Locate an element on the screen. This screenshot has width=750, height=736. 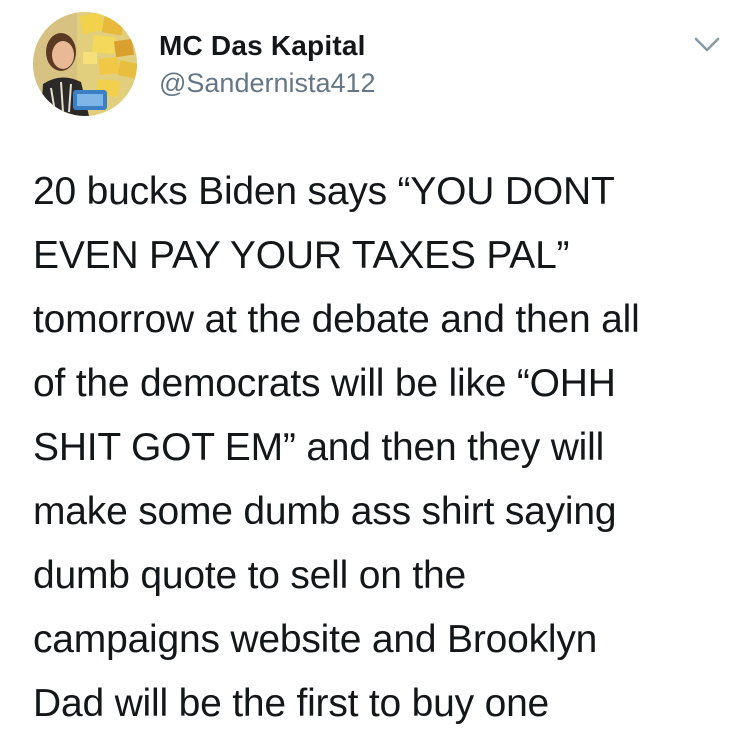
author-handle: @Sandernista412 is located at coordinates (267, 83).